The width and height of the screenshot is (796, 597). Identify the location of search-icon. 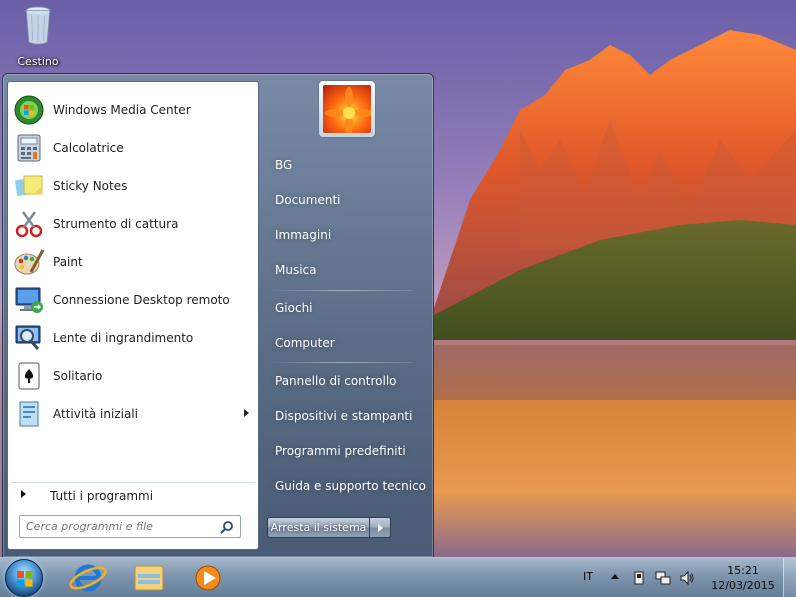
(227, 527).